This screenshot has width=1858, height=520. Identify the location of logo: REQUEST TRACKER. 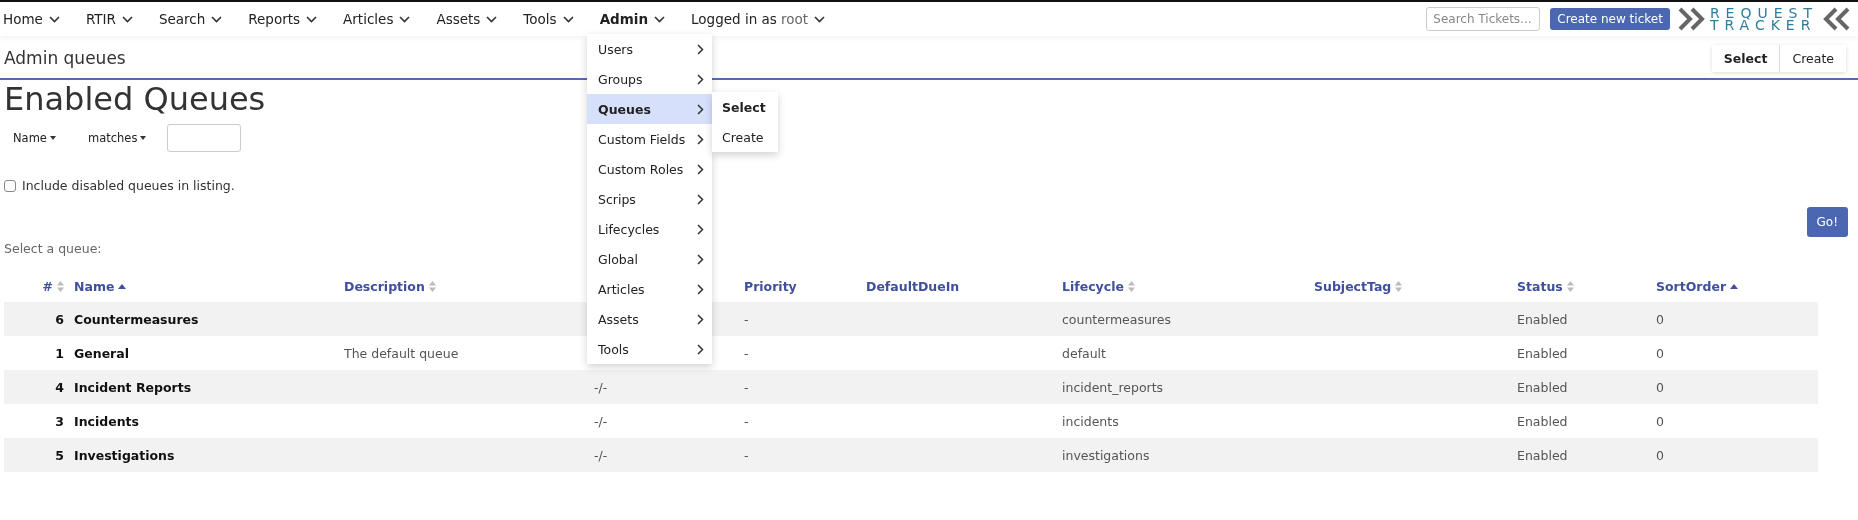
(1763, 19).